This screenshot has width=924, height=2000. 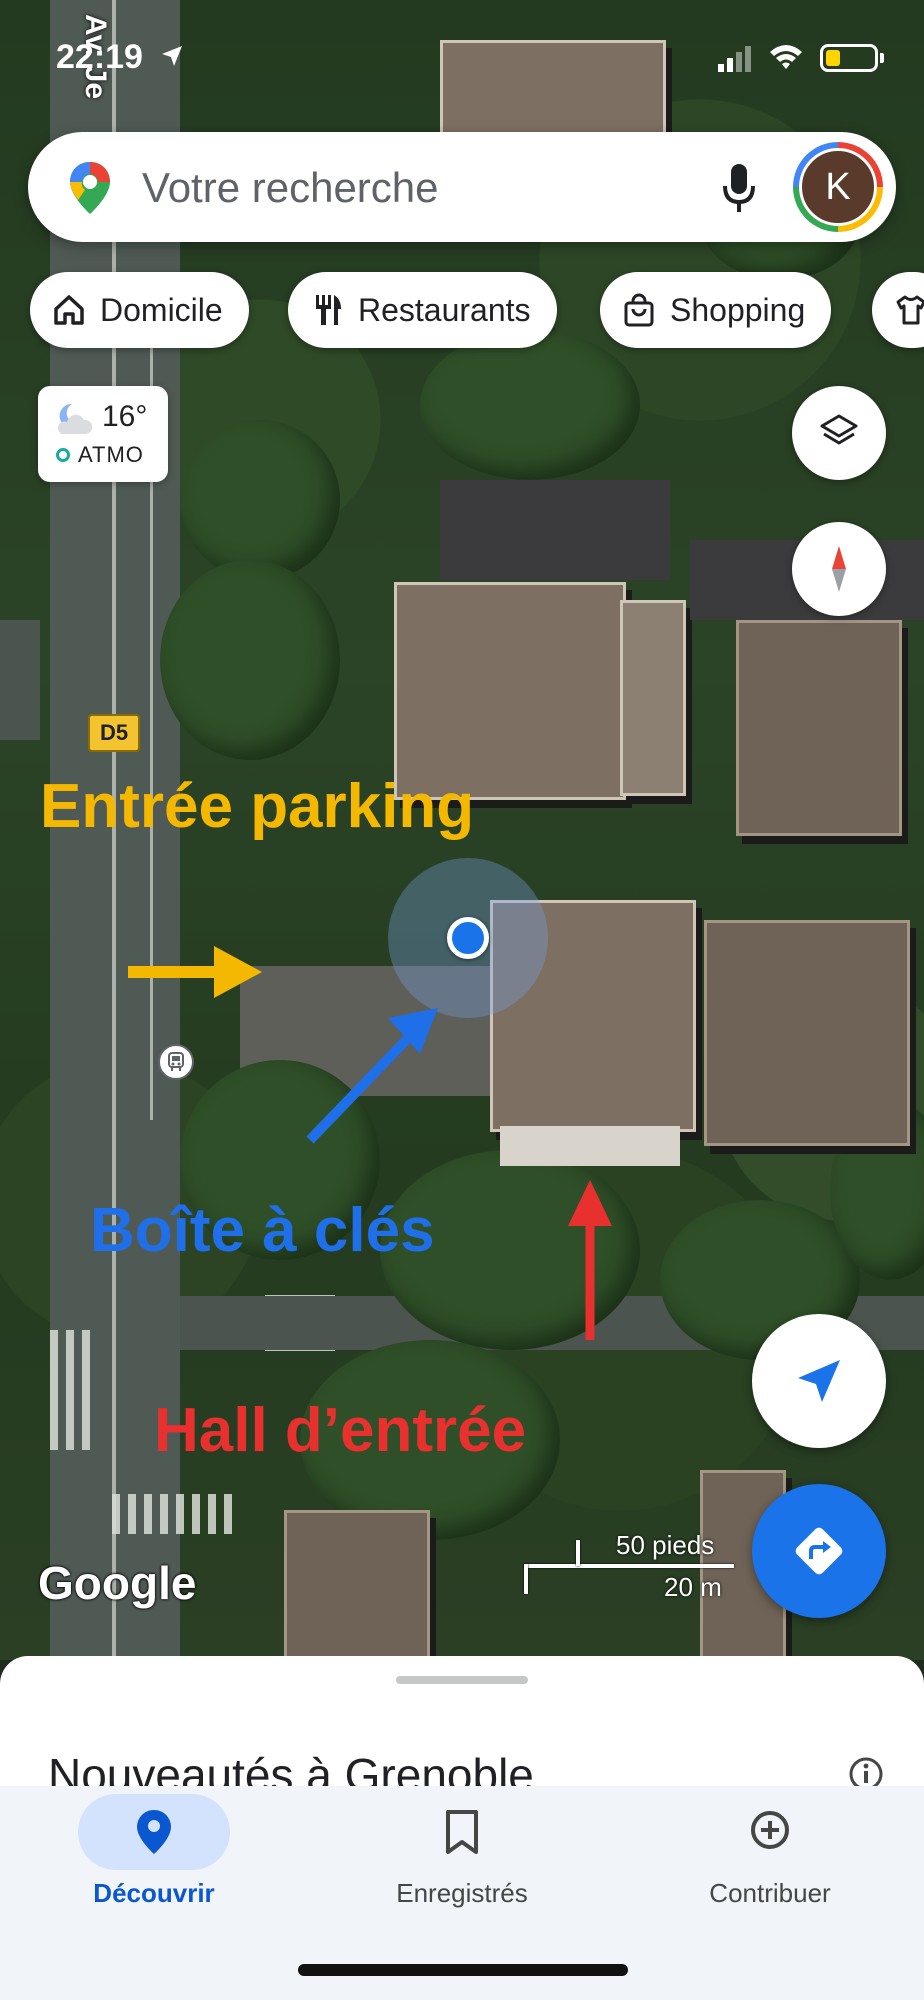 What do you see at coordinates (154, 1856) in the screenshot?
I see `nav-decouvrir: Découvrir` at bounding box center [154, 1856].